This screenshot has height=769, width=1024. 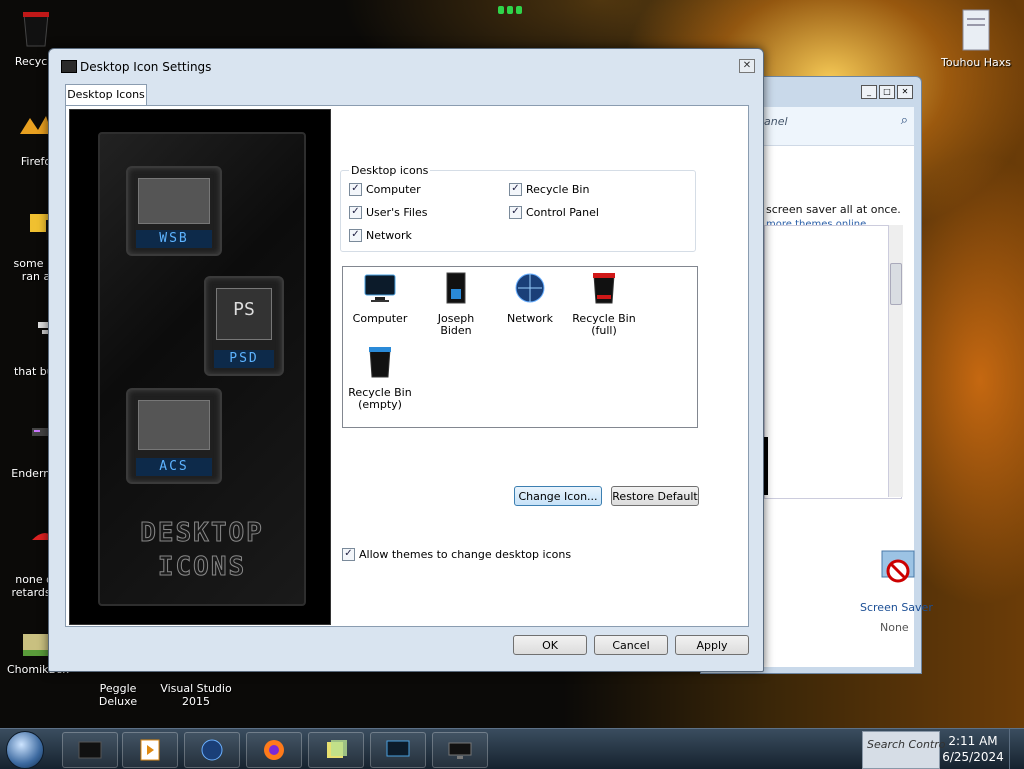 I want to click on tile-caption: PSD, so click(x=244, y=359).